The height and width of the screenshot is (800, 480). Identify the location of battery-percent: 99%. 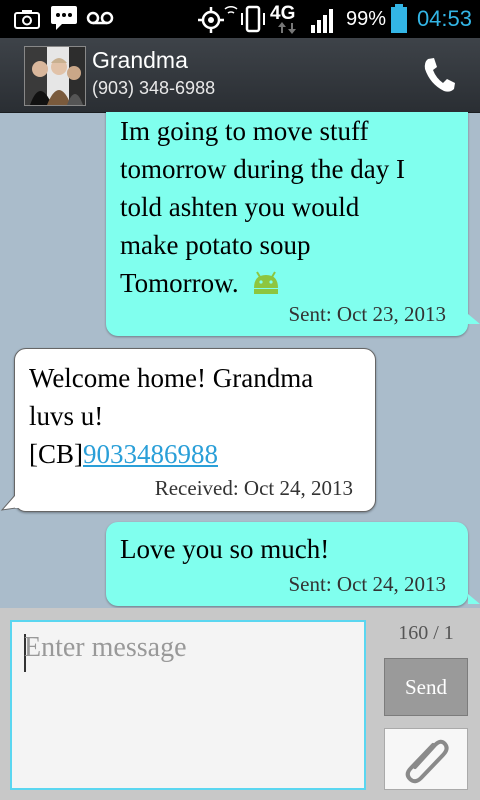
(366, 19).